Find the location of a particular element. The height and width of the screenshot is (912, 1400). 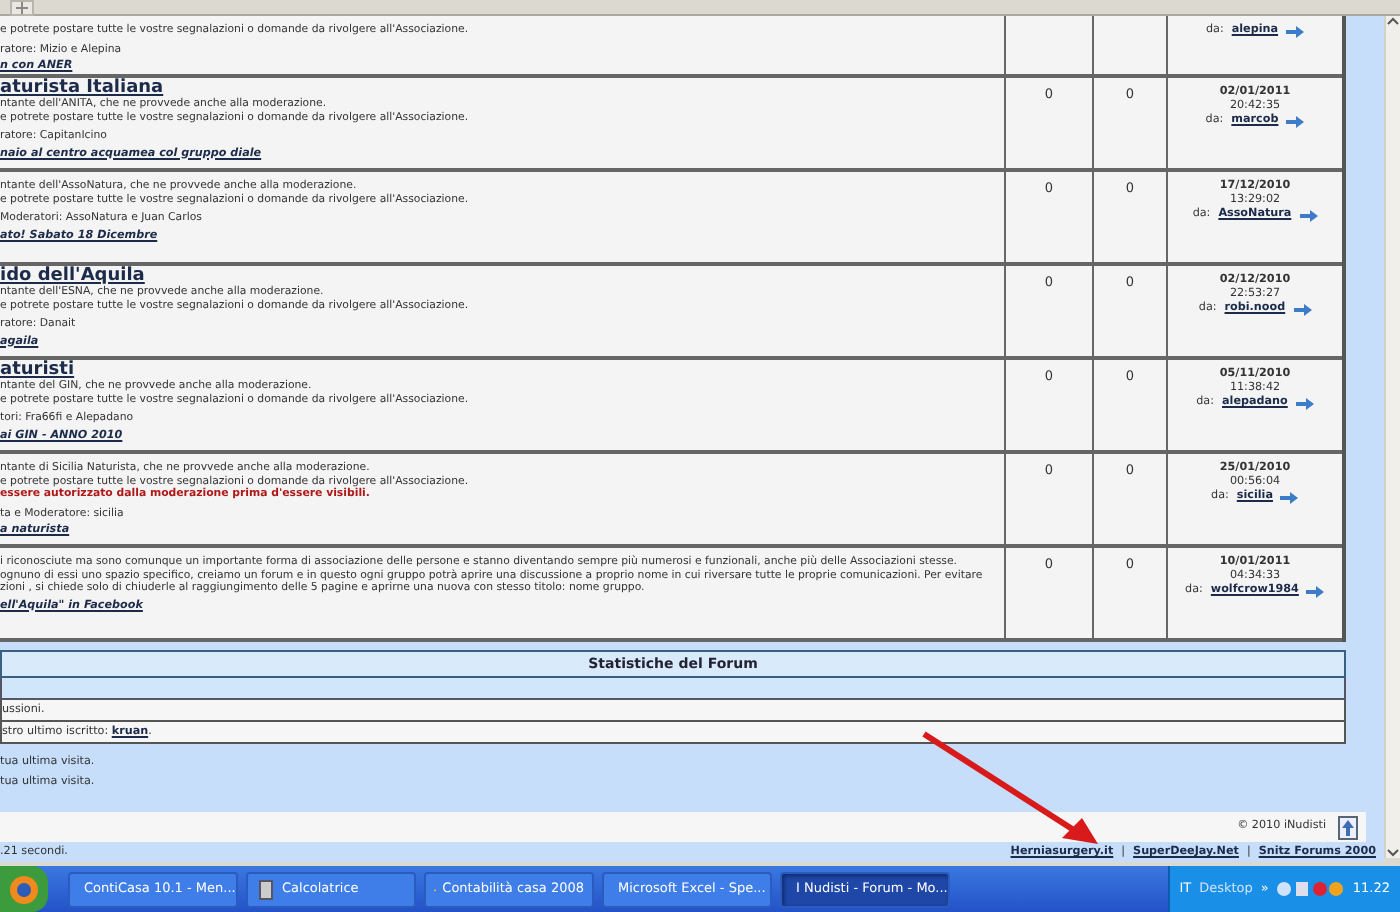

plus-icon is located at coordinates (22, 7).